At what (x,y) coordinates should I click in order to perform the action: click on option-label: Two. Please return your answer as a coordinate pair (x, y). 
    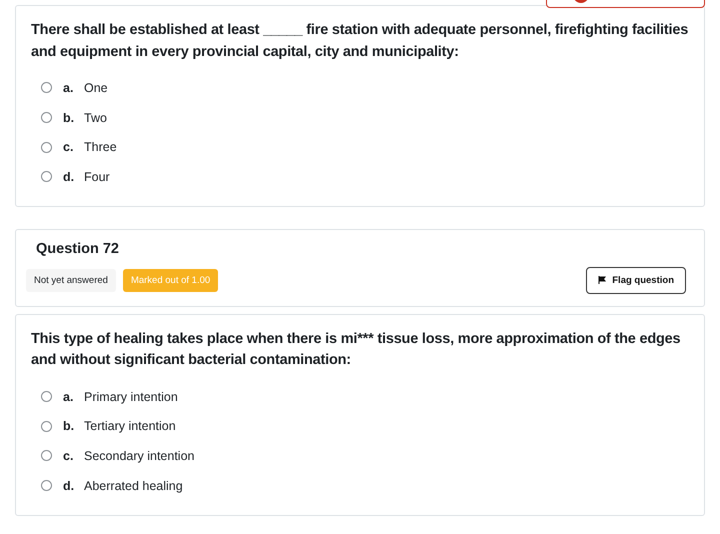
    Looking at the image, I should click on (95, 117).